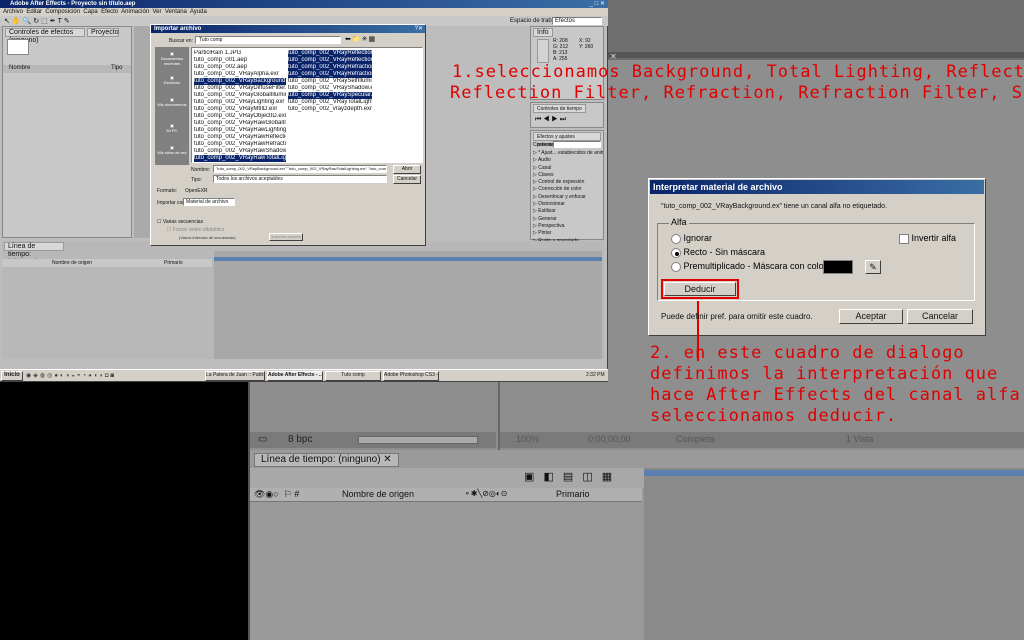 This screenshot has height=640, width=1024. I want to click on close-icon: ✕, so click(615, 56).